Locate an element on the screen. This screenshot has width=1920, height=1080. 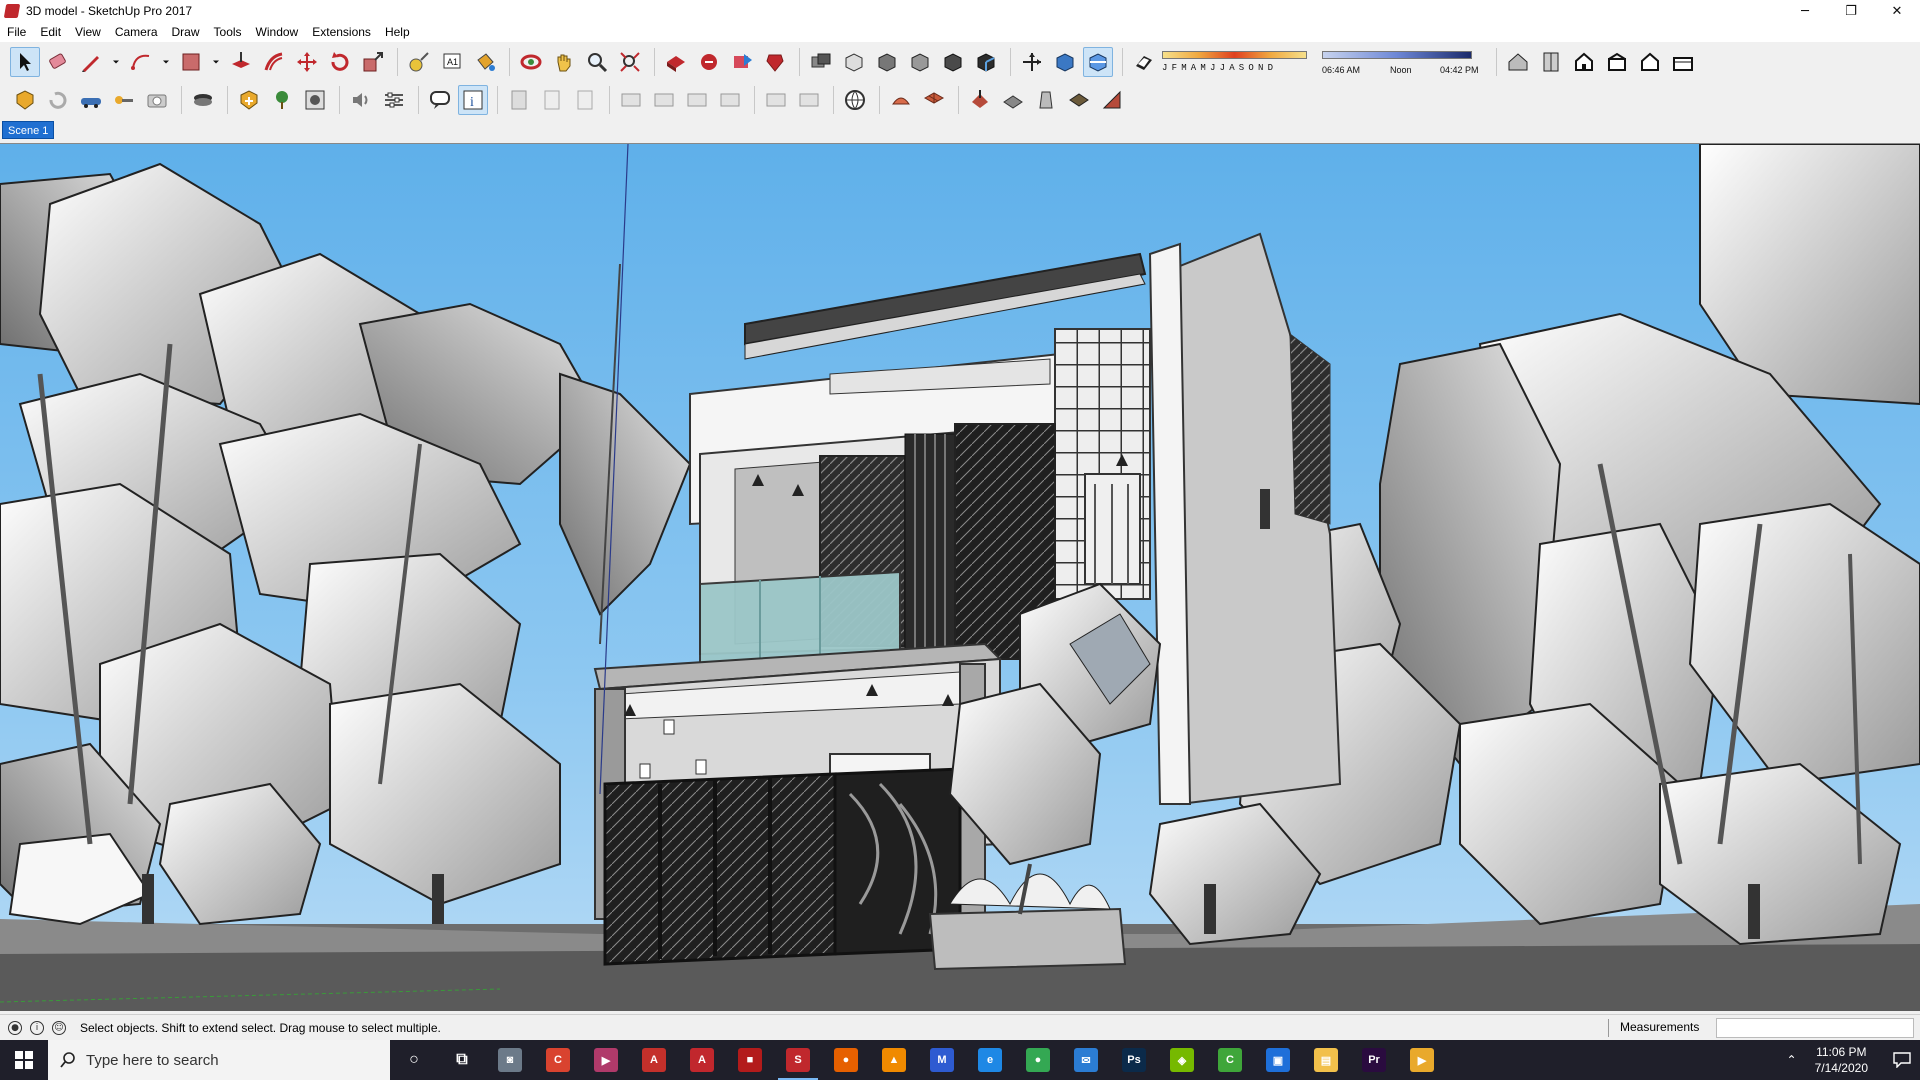
style-textured-button is located at coordinates (986, 62).